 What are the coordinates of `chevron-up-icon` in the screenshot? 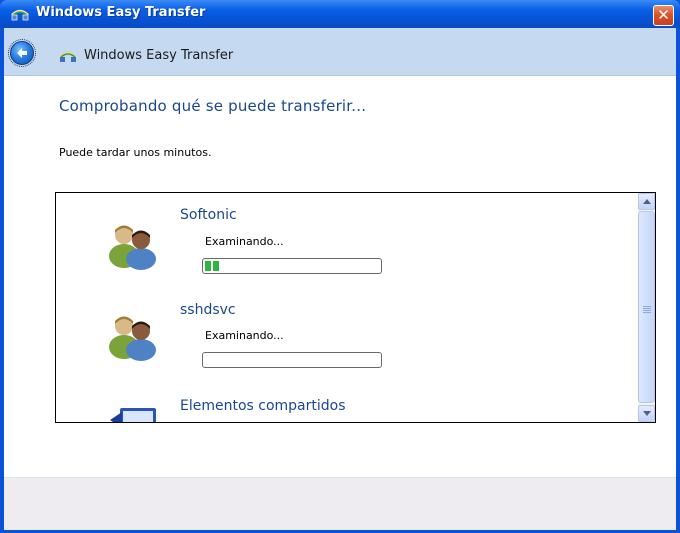 It's located at (647, 201).